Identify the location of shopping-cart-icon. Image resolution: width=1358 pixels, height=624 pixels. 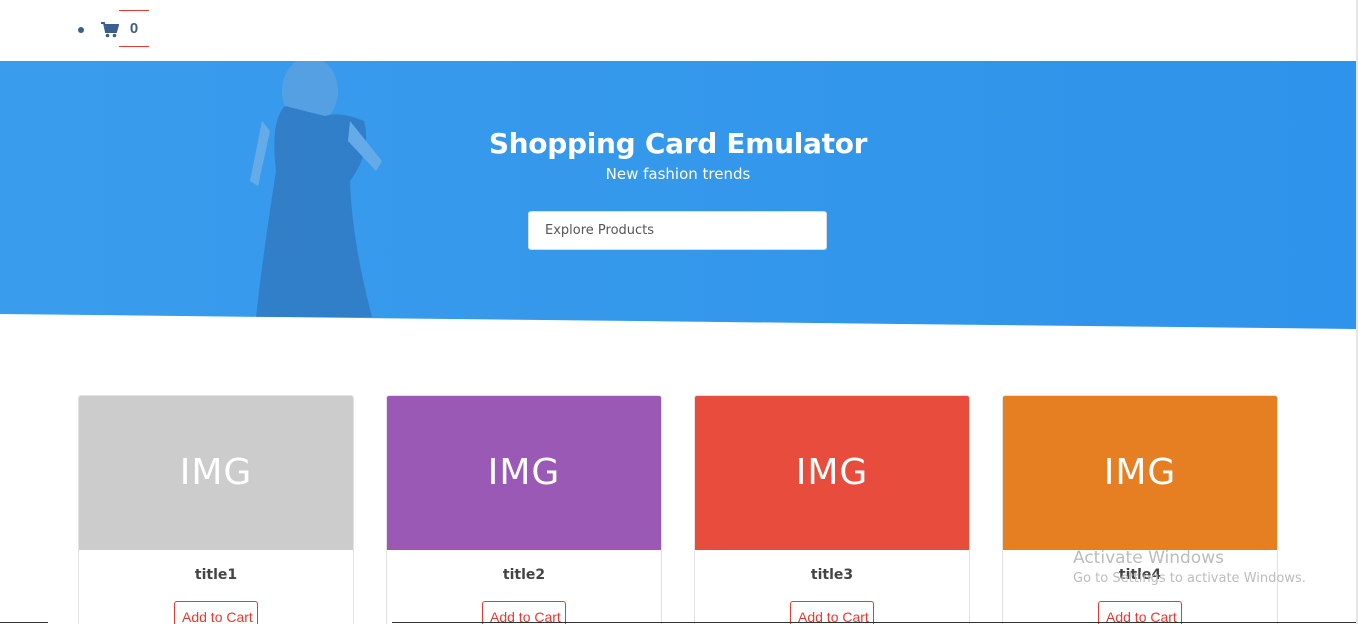
(110, 30).